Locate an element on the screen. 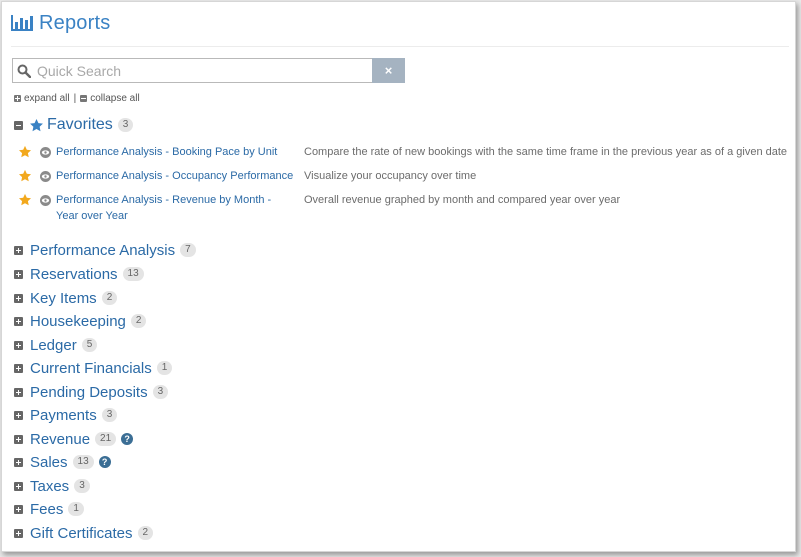 This screenshot has width=801, height=557. category-label: Key Items is located at coordinates (63, 298).